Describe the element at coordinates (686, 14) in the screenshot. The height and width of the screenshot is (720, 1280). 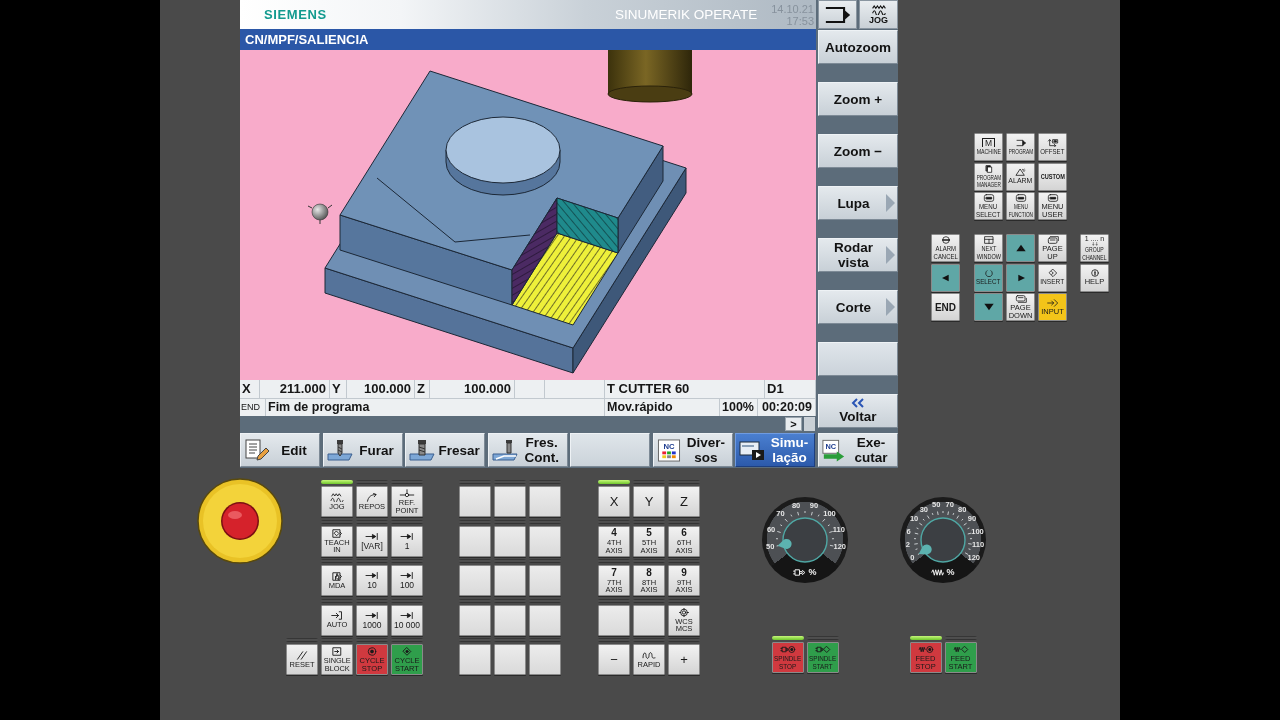
I see `product-title: SINUMERIK OPERATE` at that location.